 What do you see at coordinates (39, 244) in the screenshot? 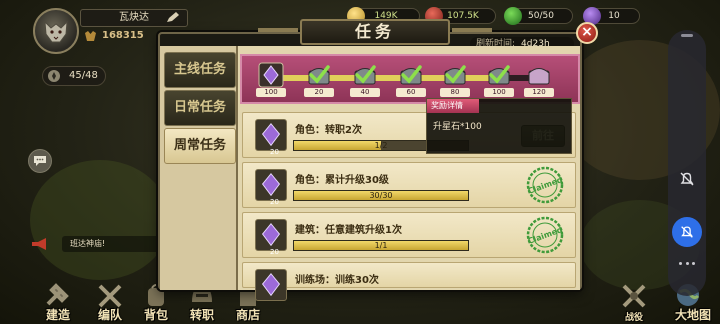
I see `horn-icon` at bounding box center [39, 244].